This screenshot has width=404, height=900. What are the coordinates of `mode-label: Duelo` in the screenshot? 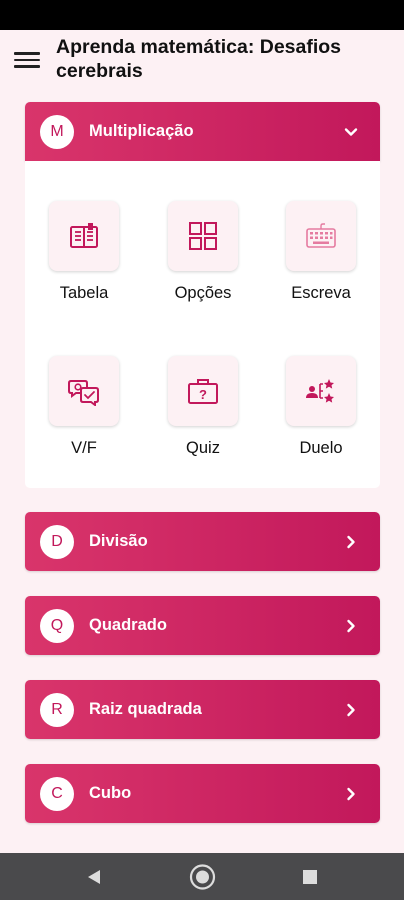 It's located at (321, 448).